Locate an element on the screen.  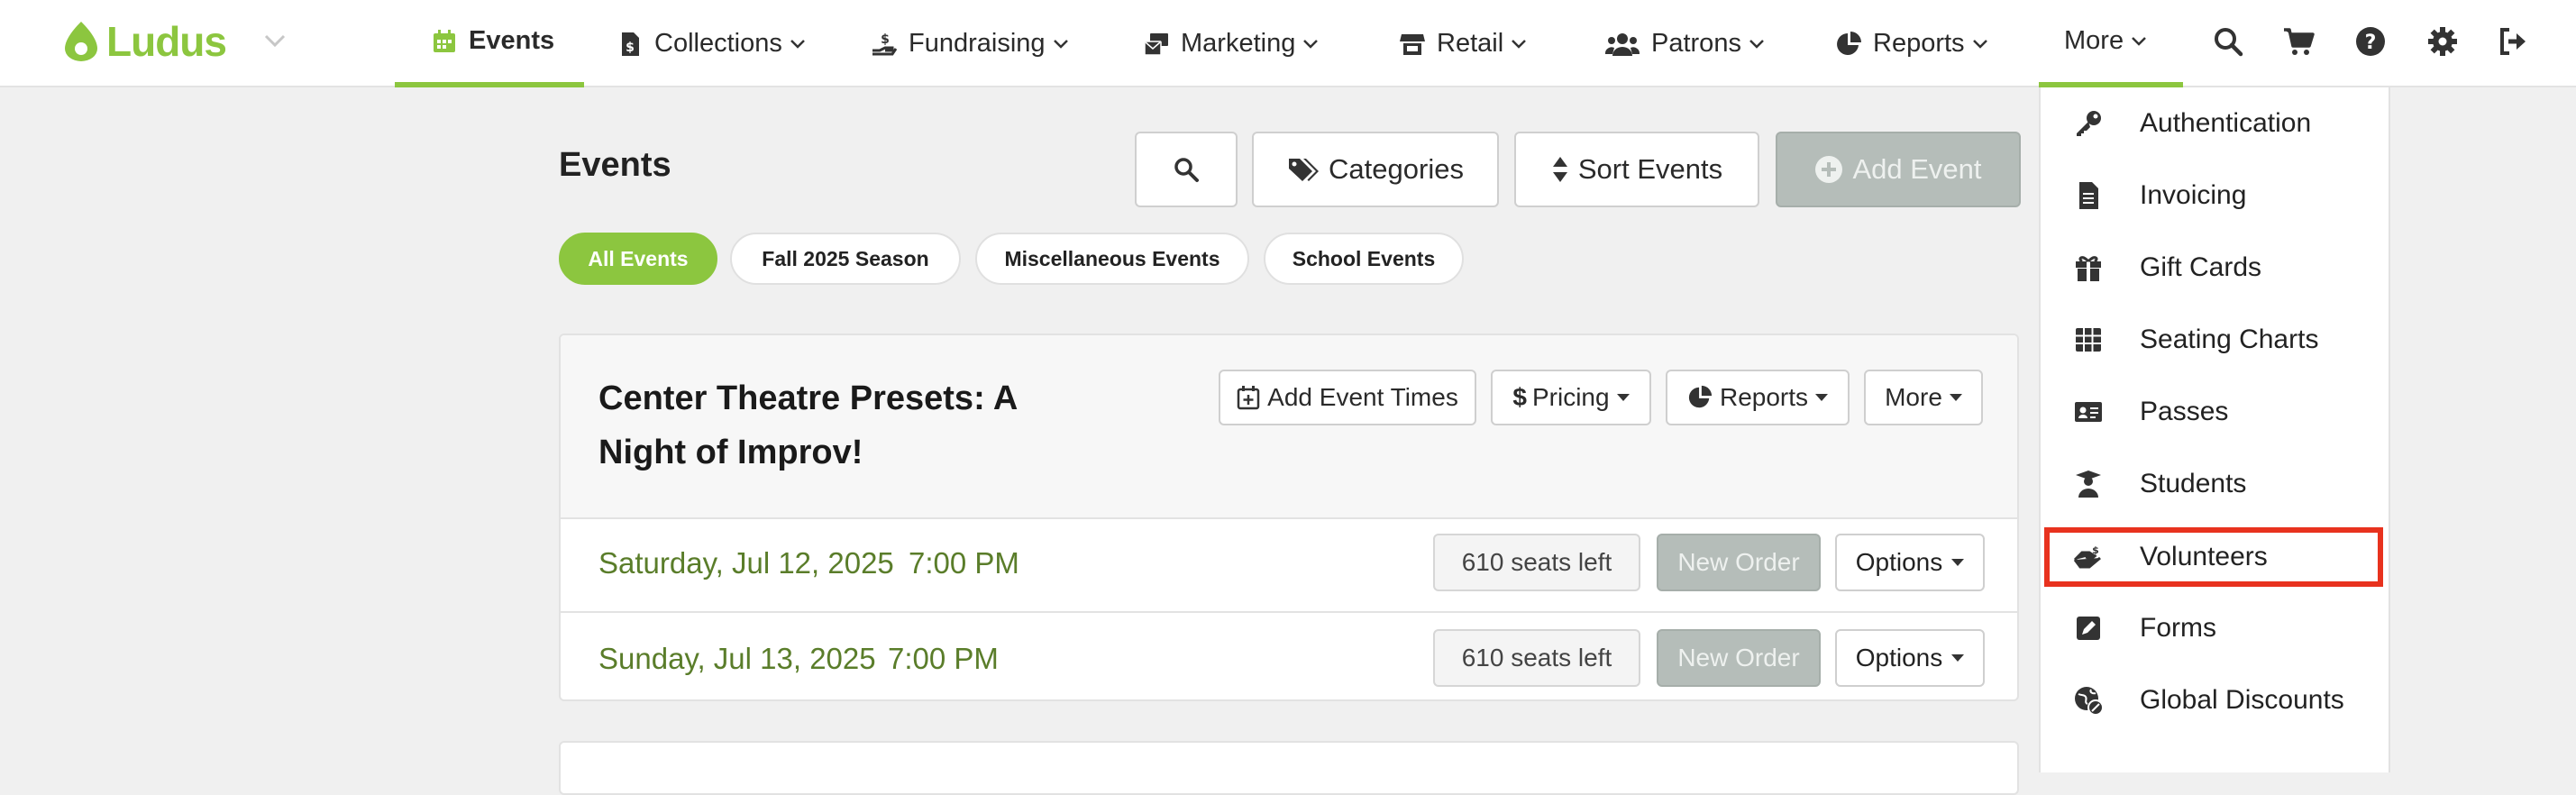
event-reports-label: Reports is located at coordinates (1764, 397).